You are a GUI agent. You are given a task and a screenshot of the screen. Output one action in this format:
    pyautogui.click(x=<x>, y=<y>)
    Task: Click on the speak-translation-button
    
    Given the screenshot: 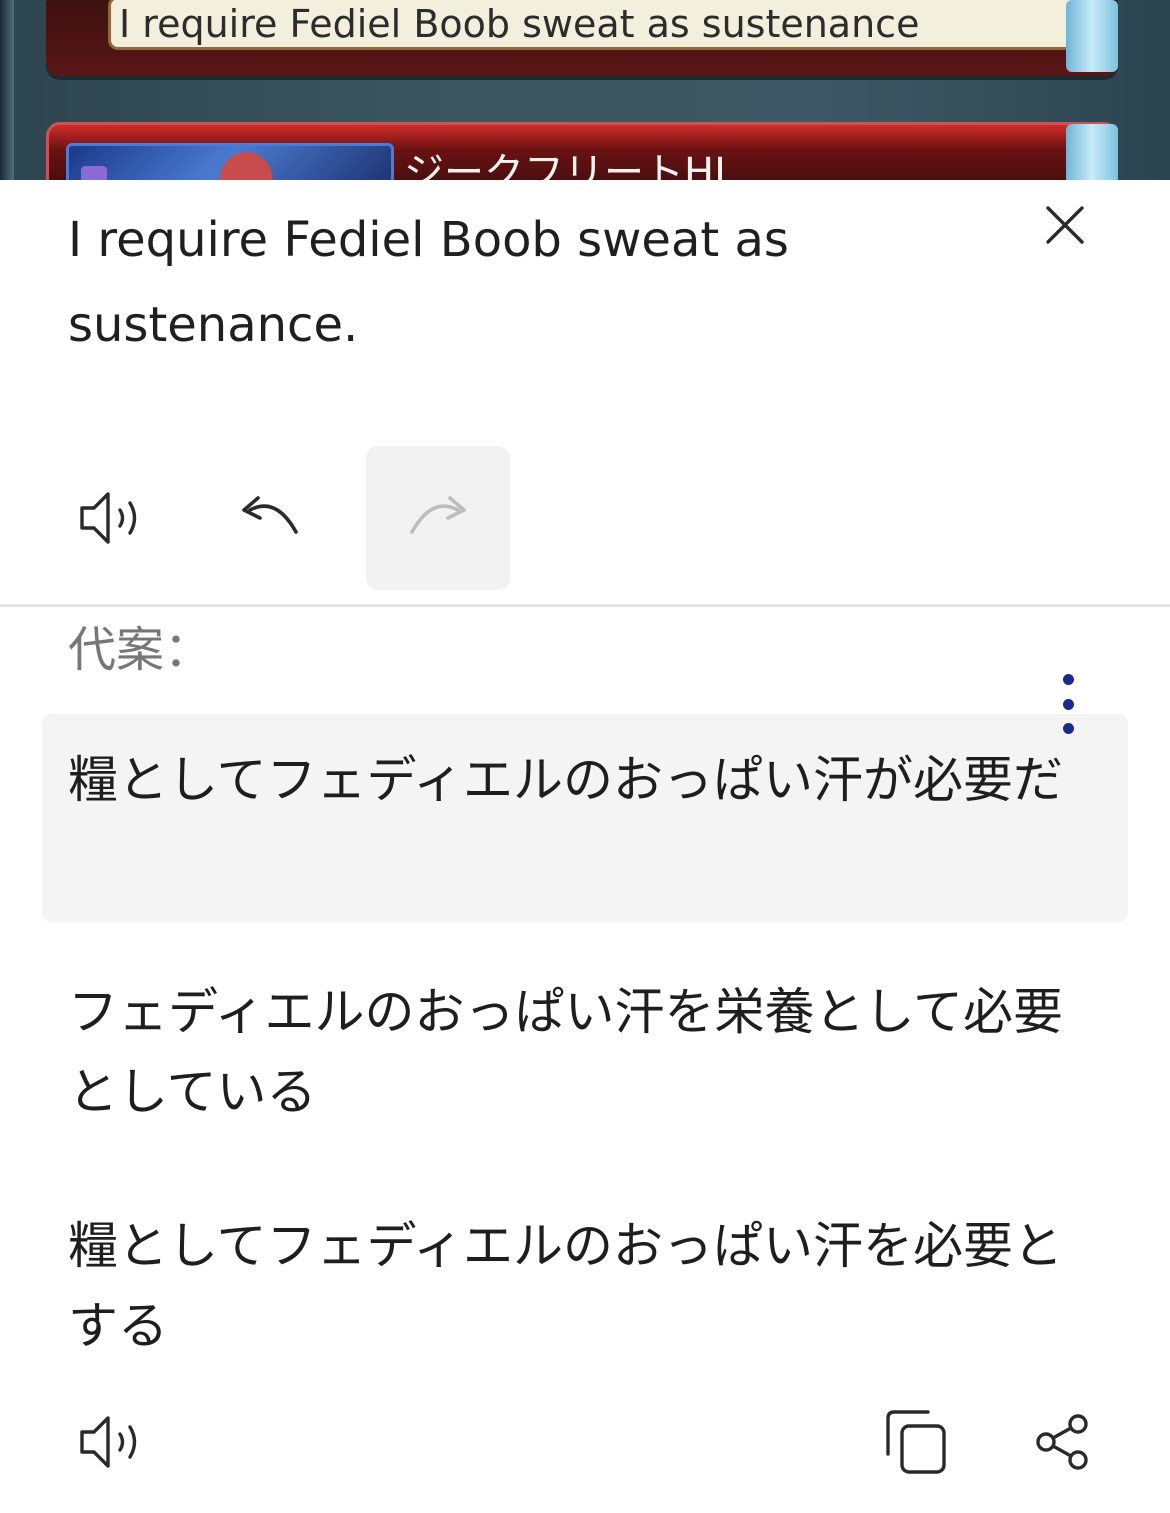 What is the action you would take?
    pyautogui.click(x=114, y=1442)
    